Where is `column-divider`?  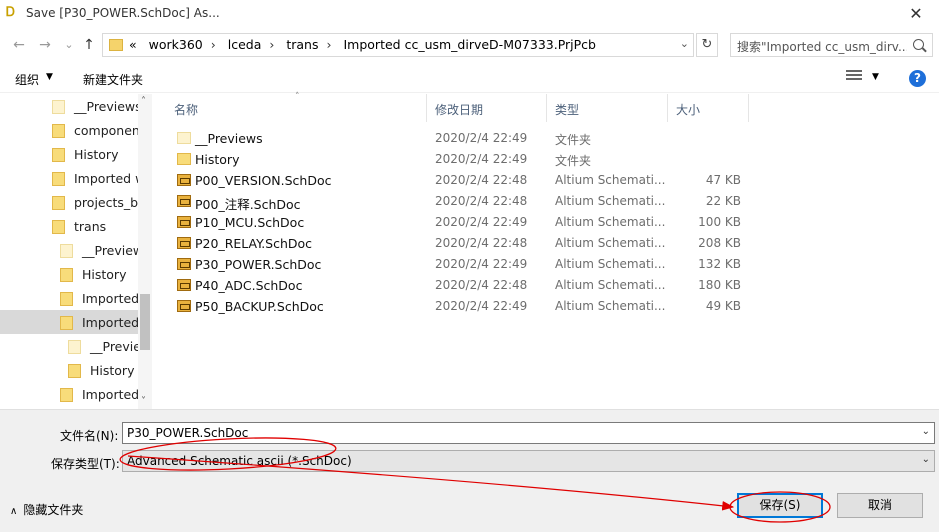
column-divider is located at coordinates (748, 108).